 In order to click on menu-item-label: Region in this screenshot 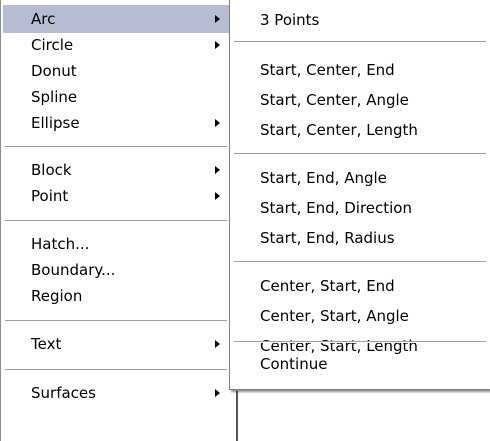, I will do `click(57, 296)`.